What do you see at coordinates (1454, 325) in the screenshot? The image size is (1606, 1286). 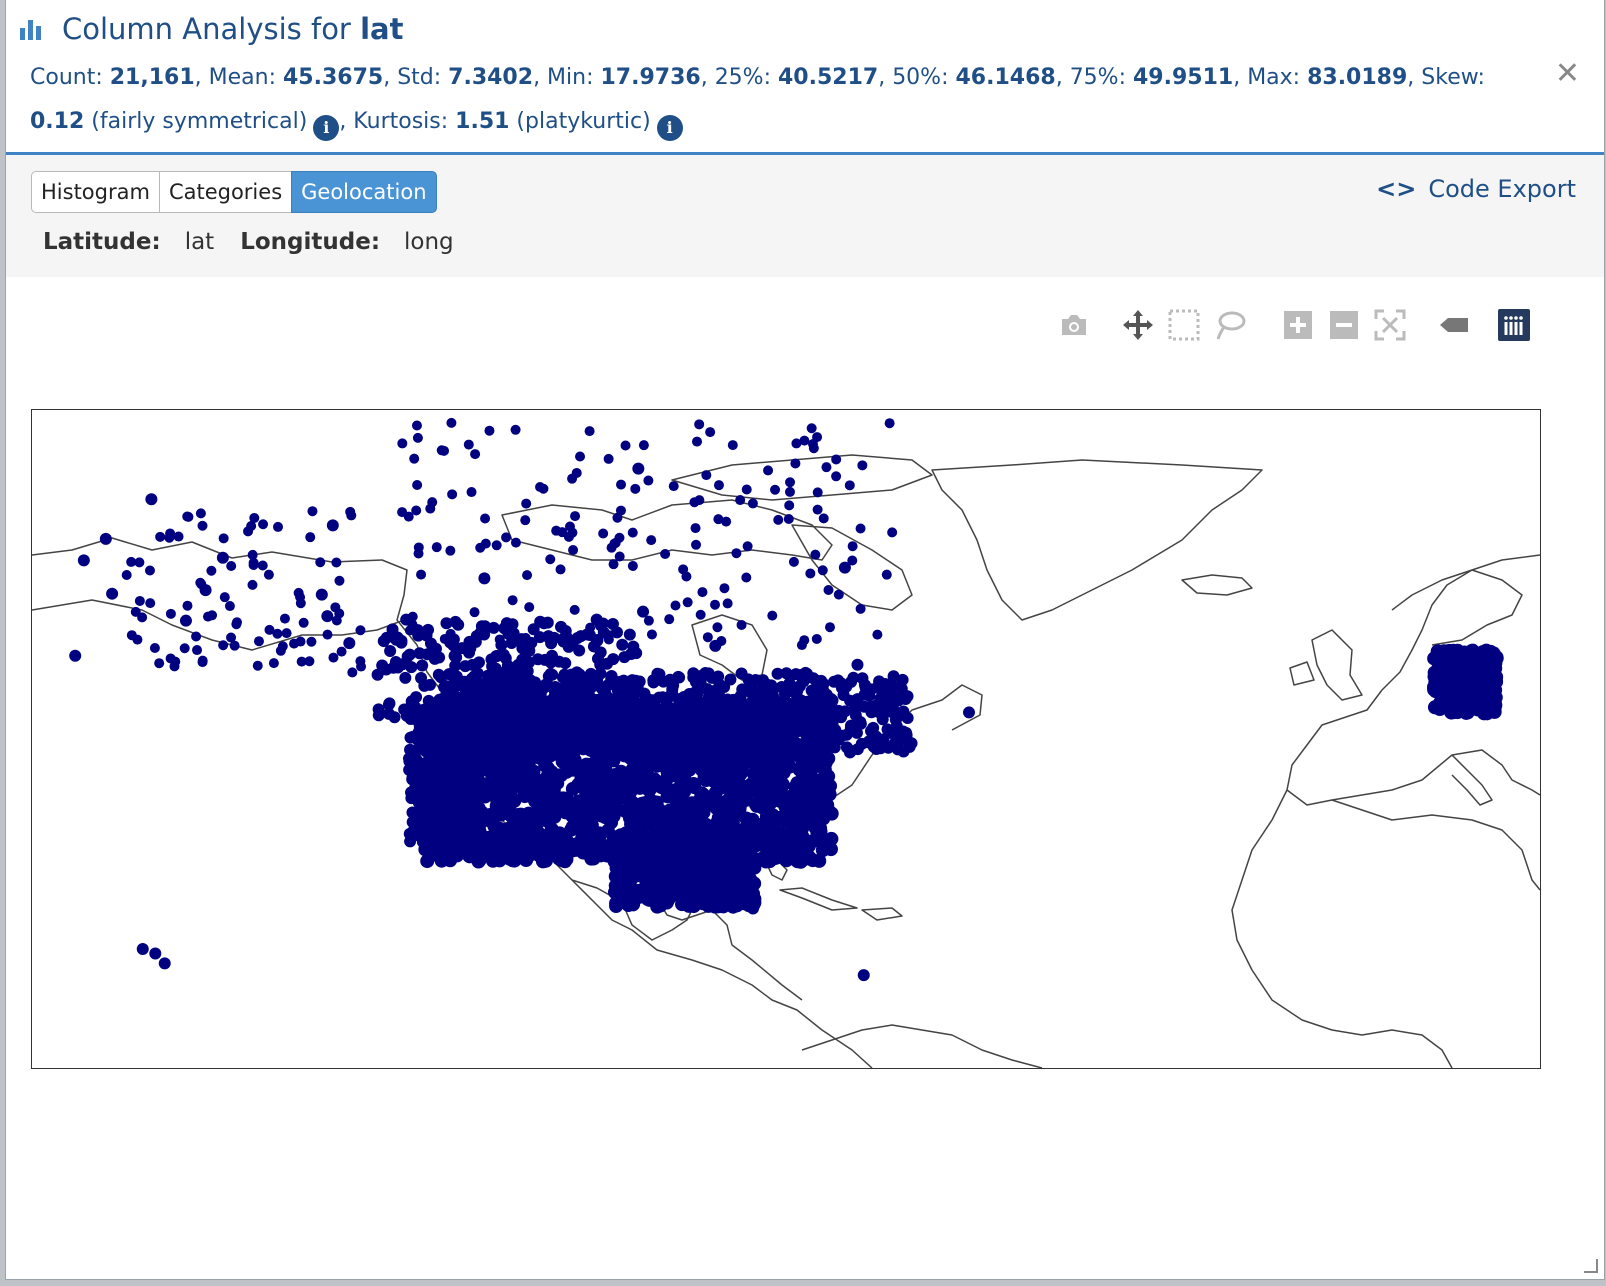 I see `hover-label-icon` at bounding box center [1454, 325].